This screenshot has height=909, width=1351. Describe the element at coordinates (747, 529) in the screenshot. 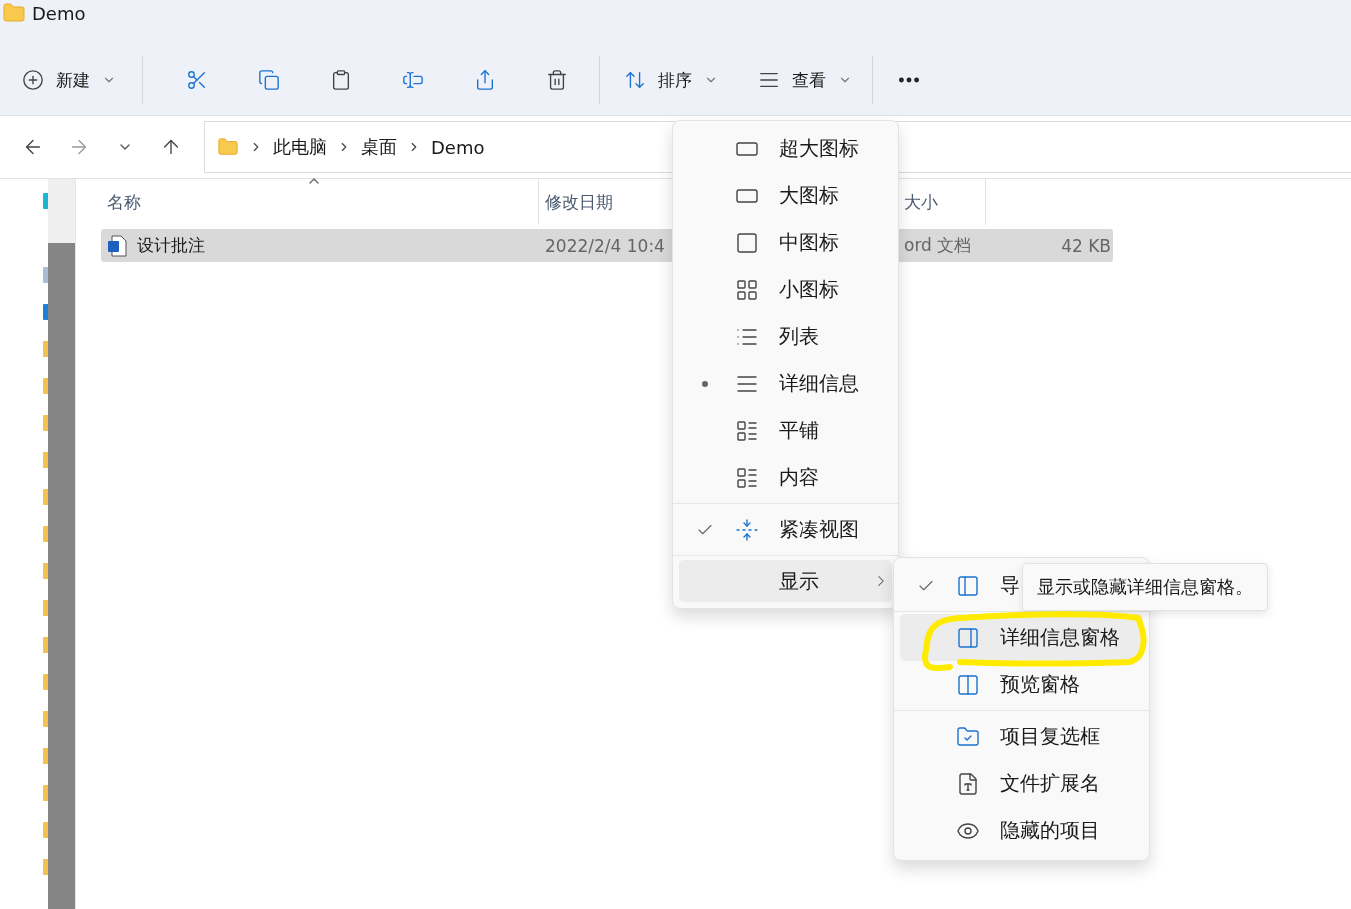

I see `compact-icon` at that location.